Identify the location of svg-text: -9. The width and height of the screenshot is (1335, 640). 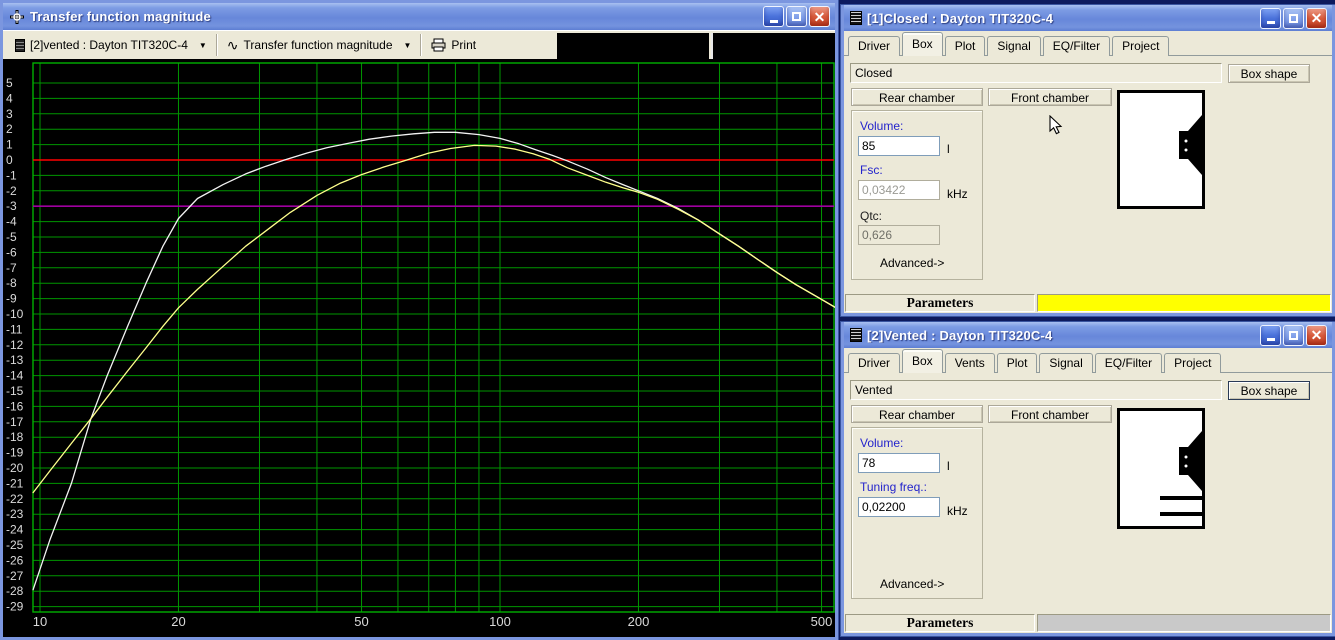
(11, 299).